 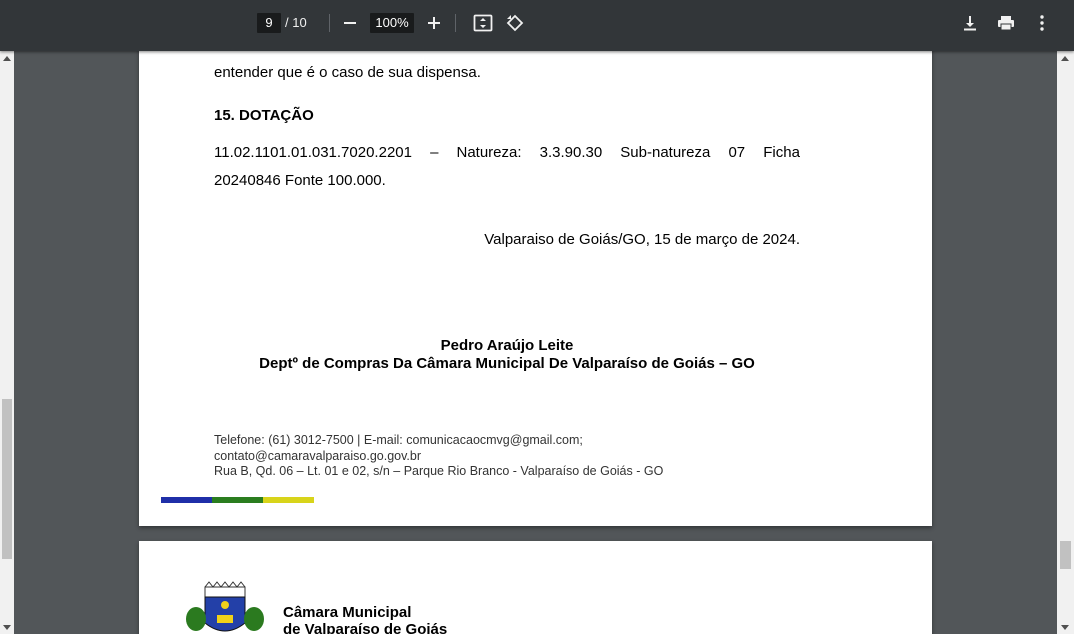 What do you see at coordinates (7, 479) in the screenshot?
I see `left-scroll-thumb` at bounding box center [7, 479].